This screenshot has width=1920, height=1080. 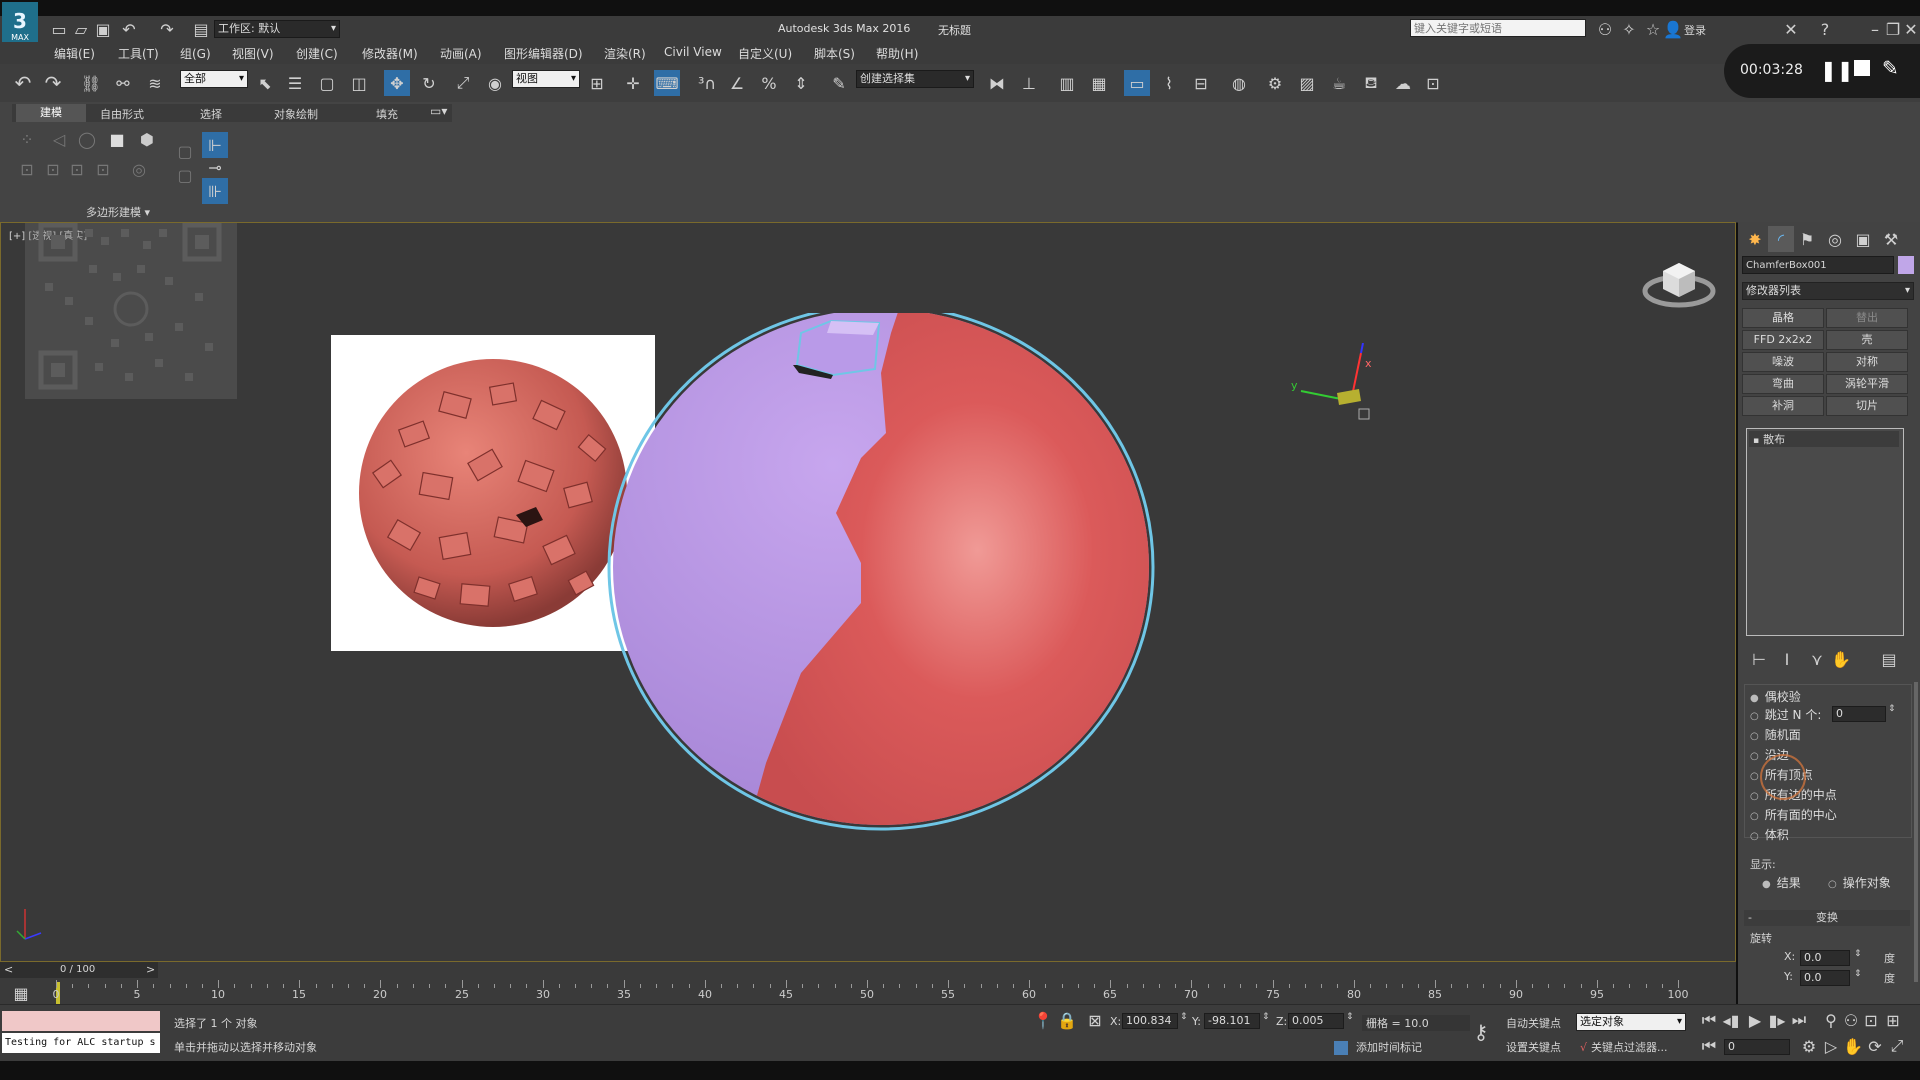 What do you see at coordinates (1709, 1046) in the screenshot?
I see `key-mode-icon: ⏮` at bounding box center [1709, 1046].